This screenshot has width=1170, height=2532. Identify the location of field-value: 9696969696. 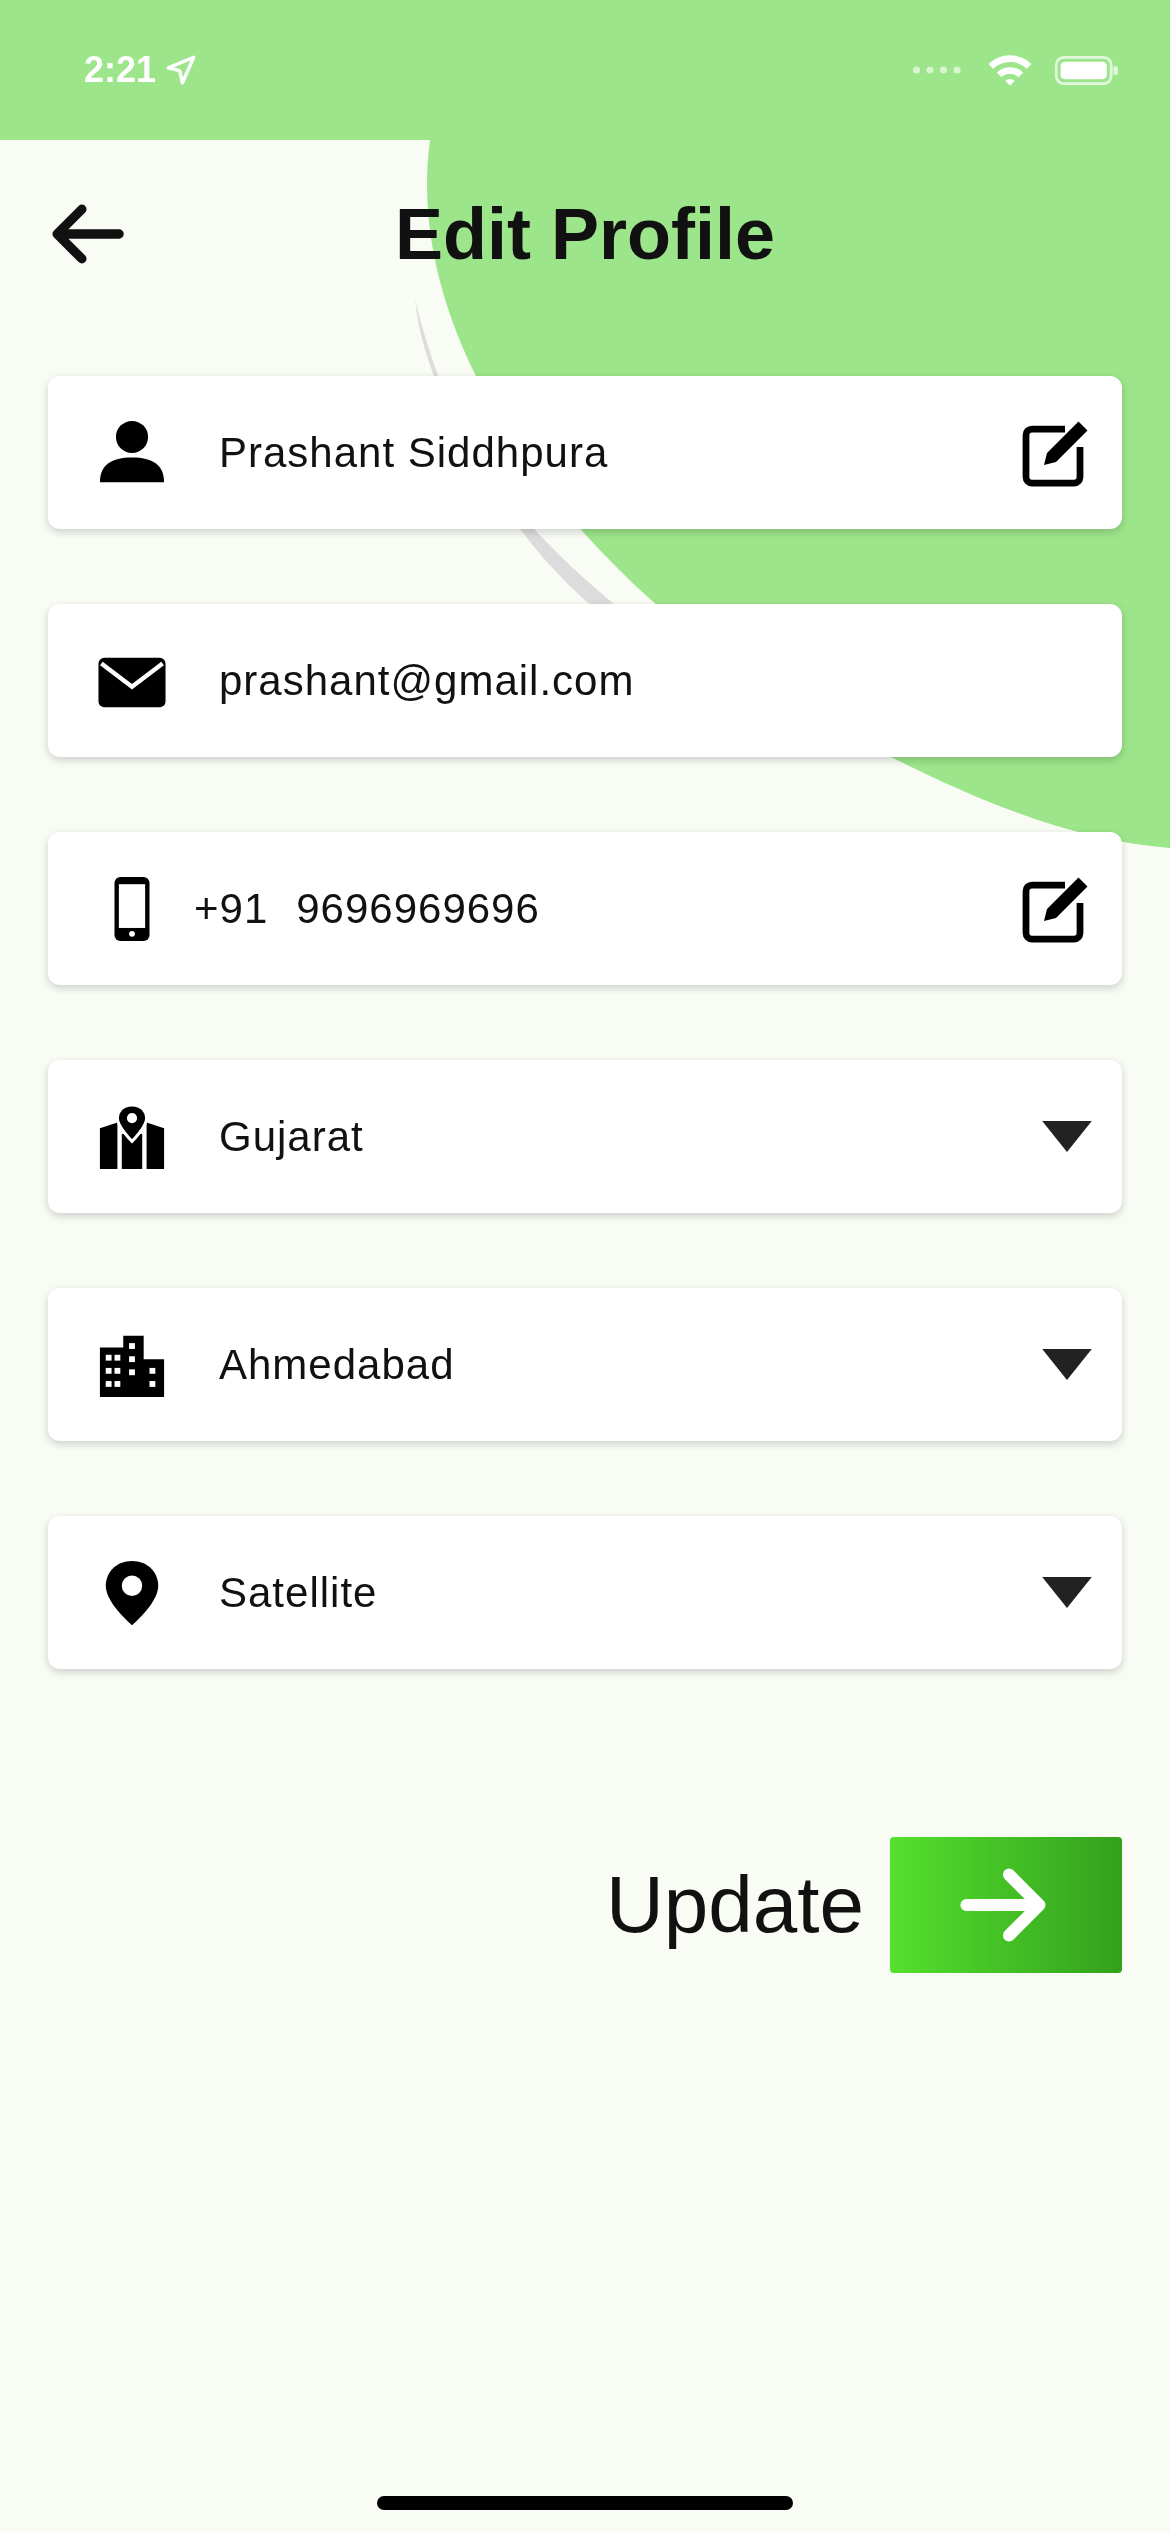
(418, 908).